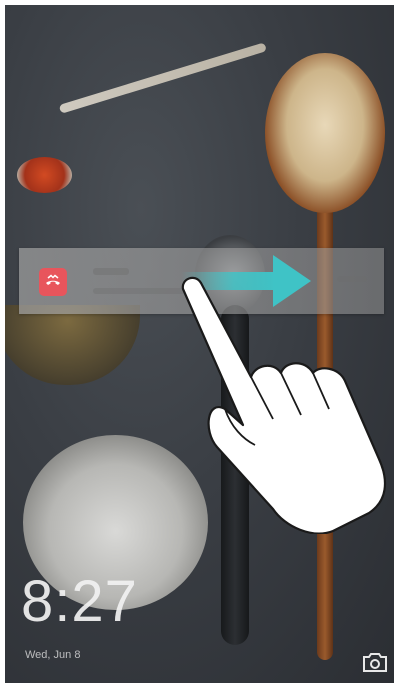 This screenshot has height=688, width=399. I want to click on camera-icon, so click(375, 662).